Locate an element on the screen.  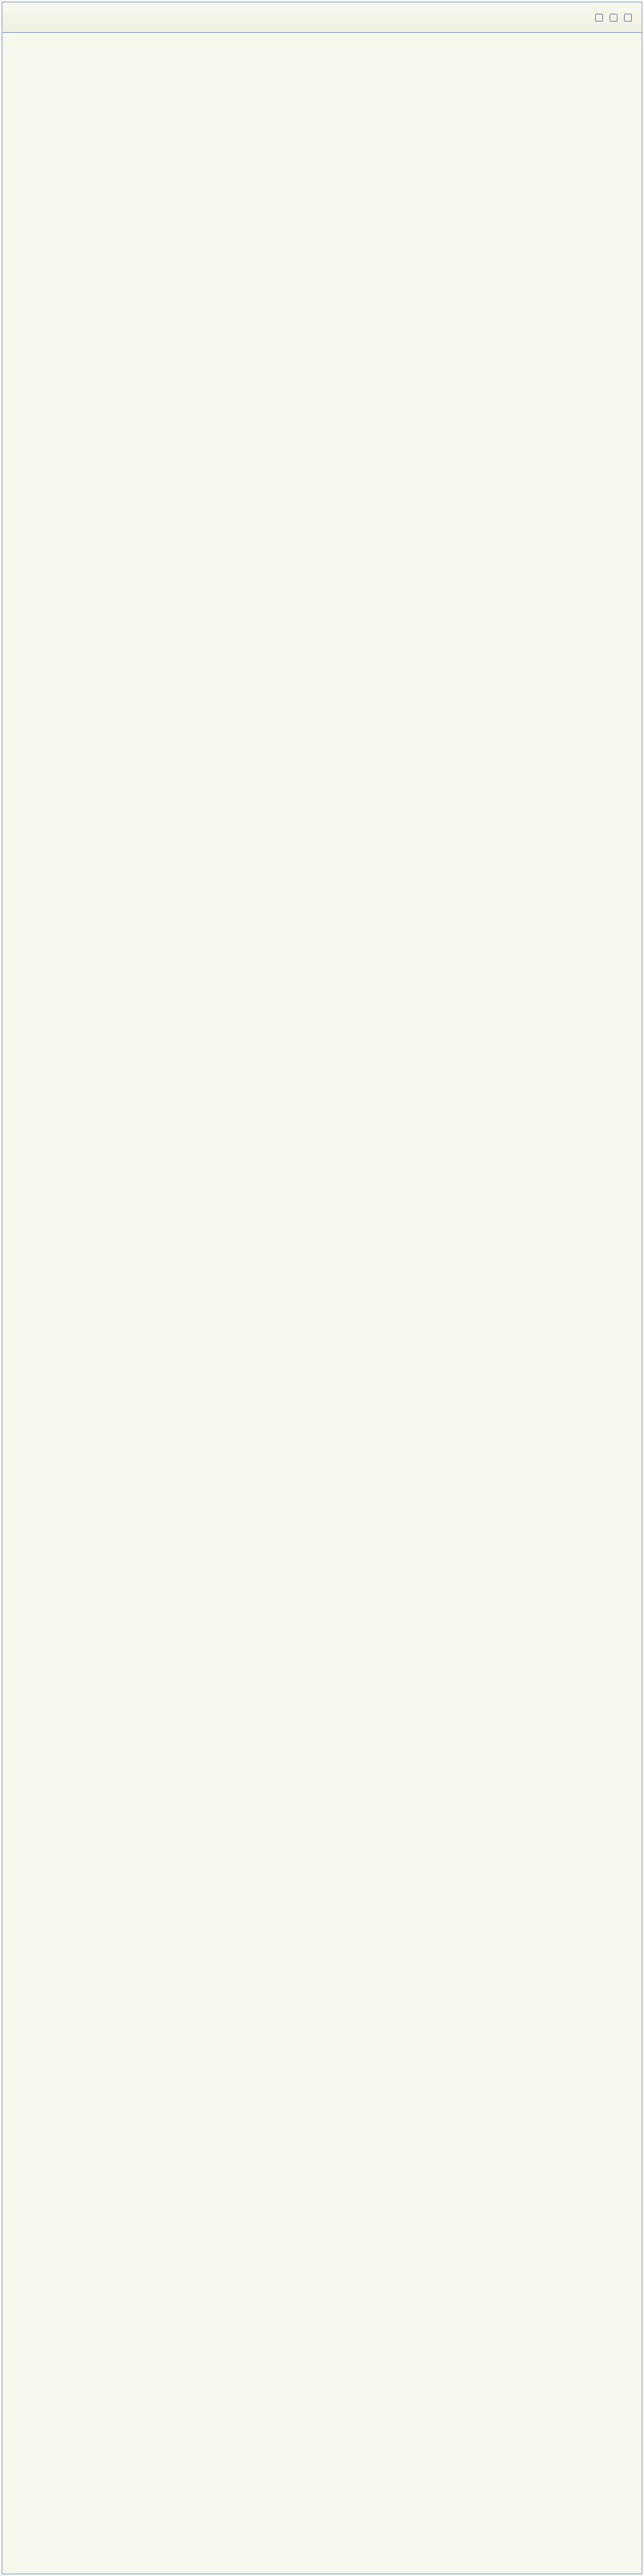
prev-thread-icon is located at coordinates (613, 17).